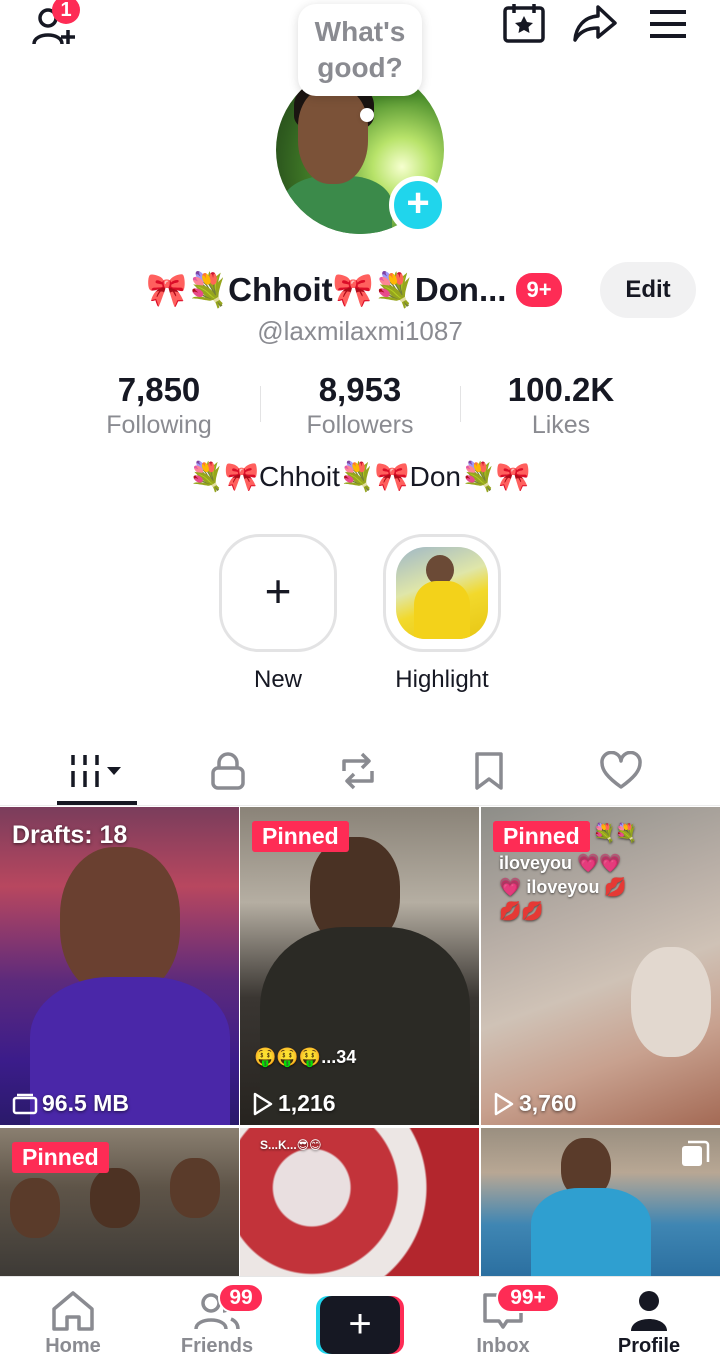 The height and width of the screenshot is (1372, 720). I want to click on nav-friends: Friends 99, so click(217, 1324).